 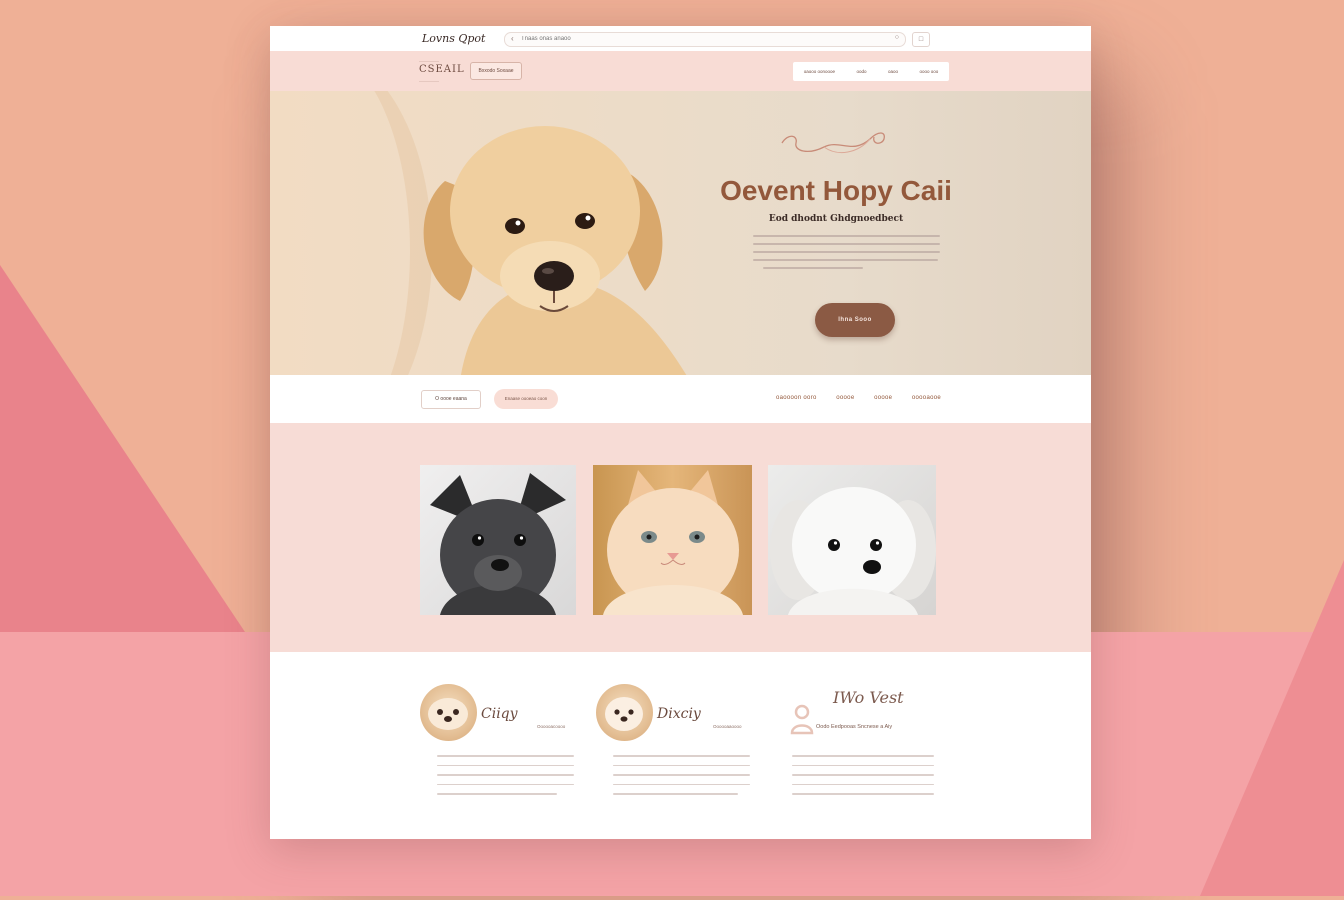 I want to click on feature-title: Ciiqy, so click(x=499, y=714).